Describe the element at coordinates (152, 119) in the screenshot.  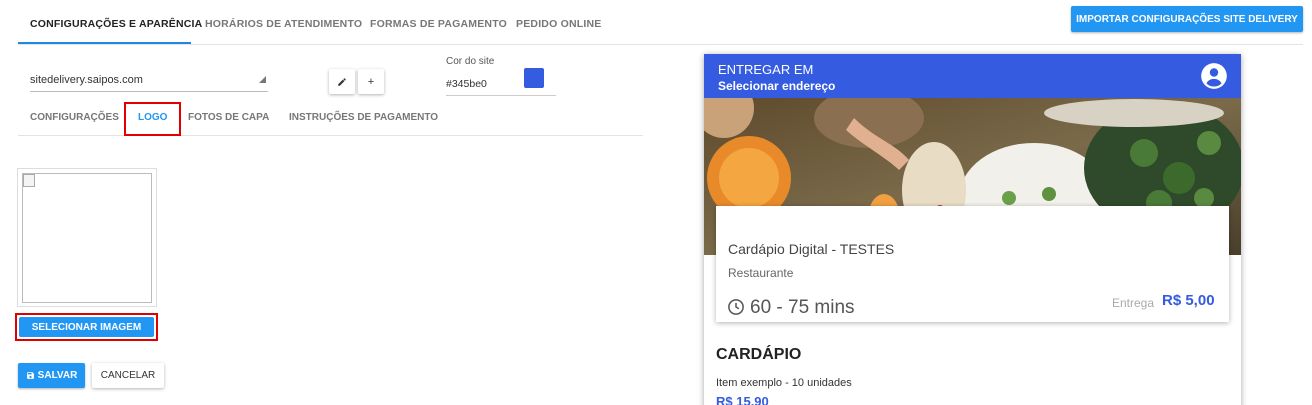
I see `logo-tab-highlight` at that location.